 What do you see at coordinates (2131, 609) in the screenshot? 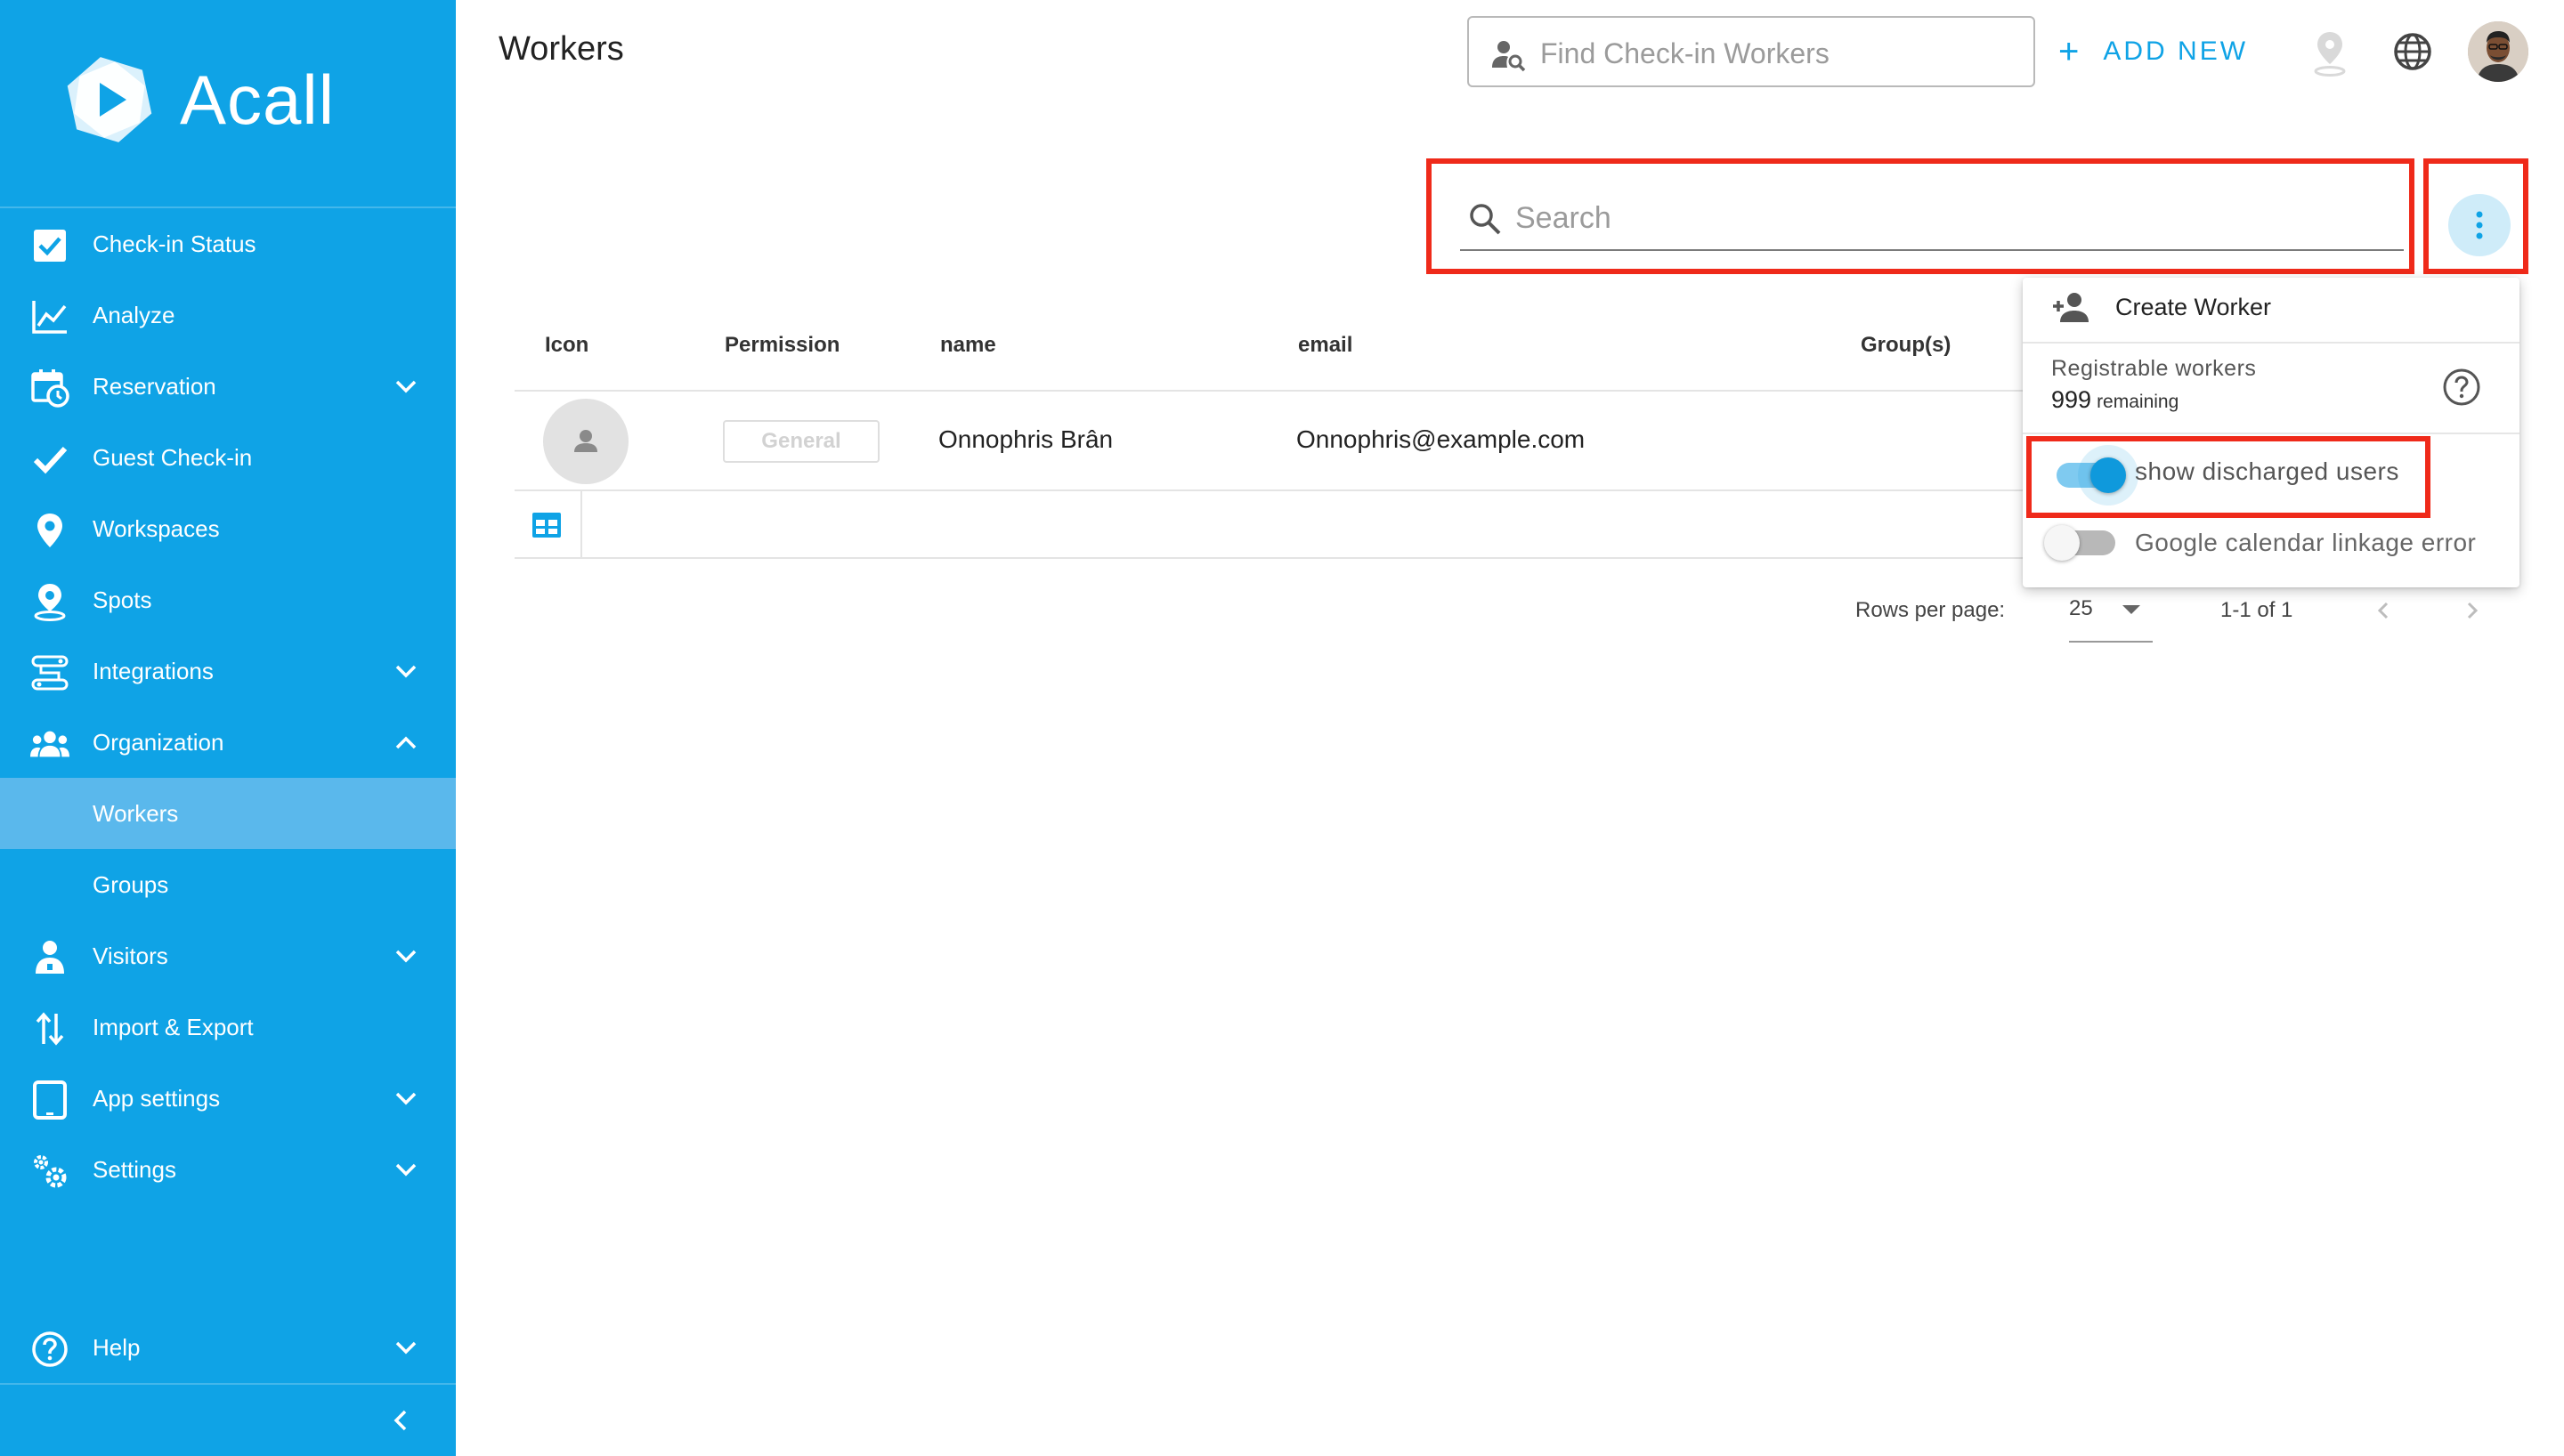
I see `caret-down-icon` at bounding box center [2131, 609].